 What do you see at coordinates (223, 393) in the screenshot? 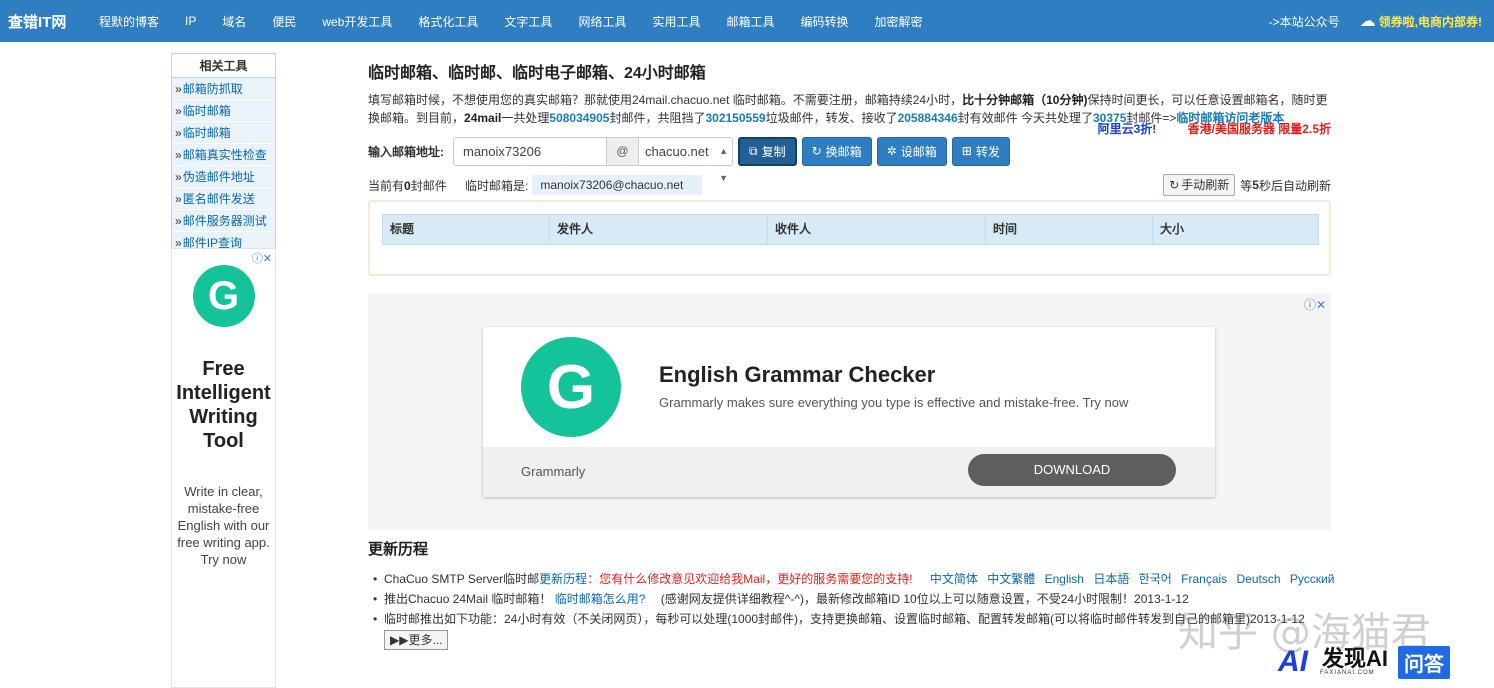
I see `side-ad-title-line: Intelligent` at bounding box center [223, 393].